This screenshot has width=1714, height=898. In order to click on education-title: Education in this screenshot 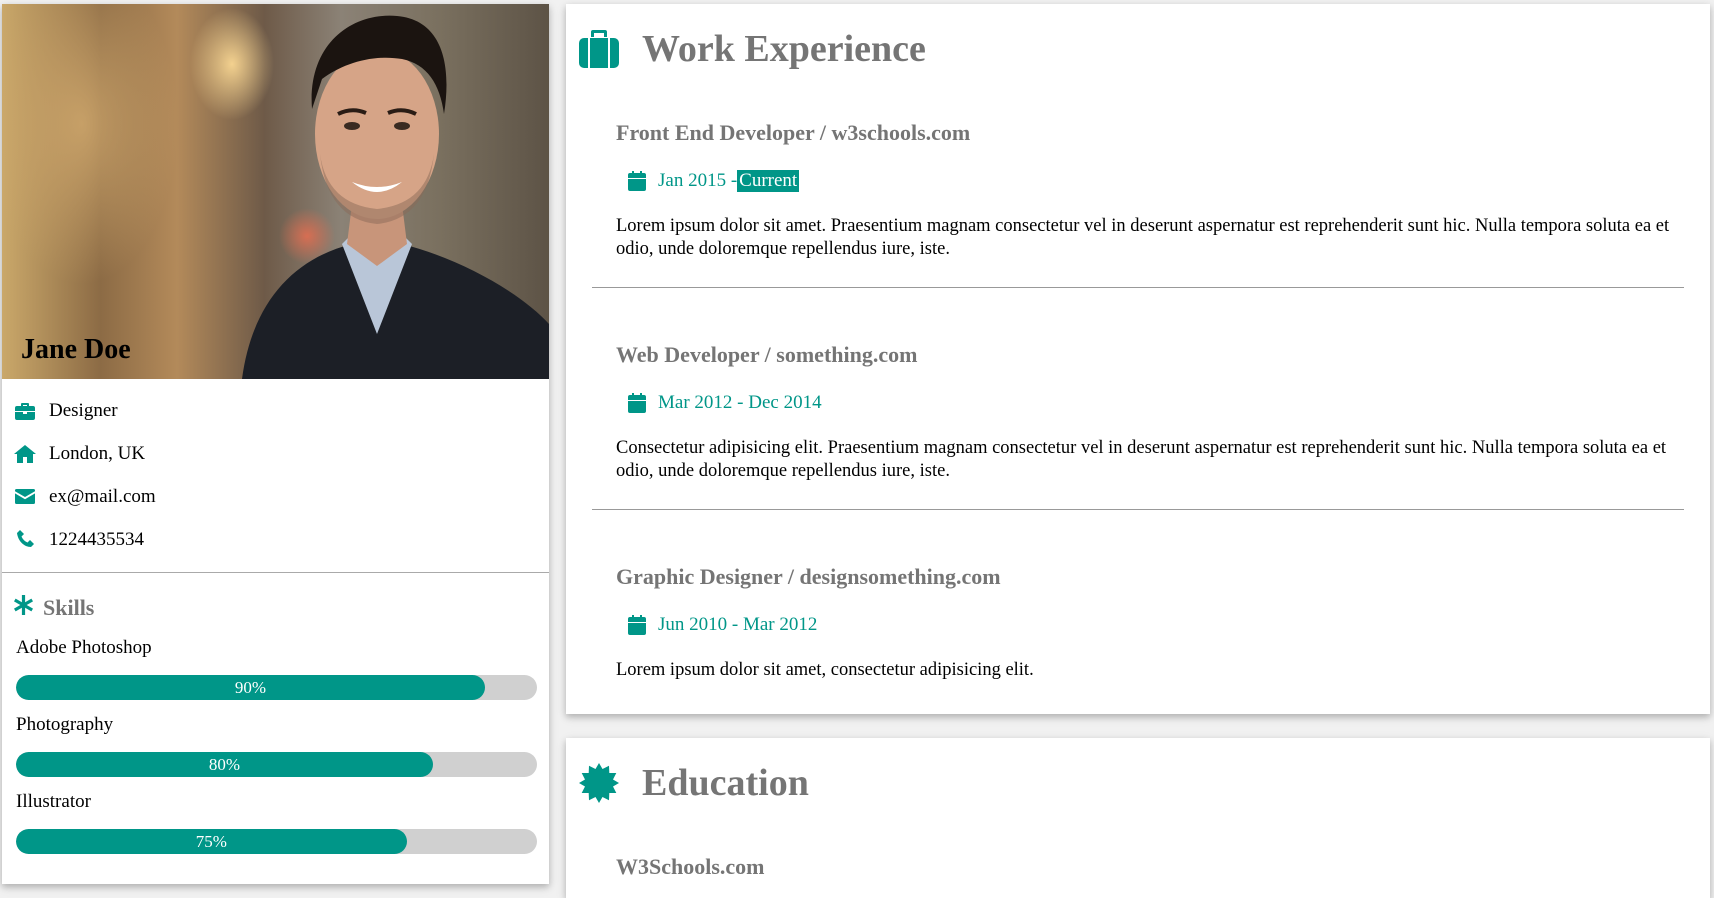, I will do `click(725, 783)`.